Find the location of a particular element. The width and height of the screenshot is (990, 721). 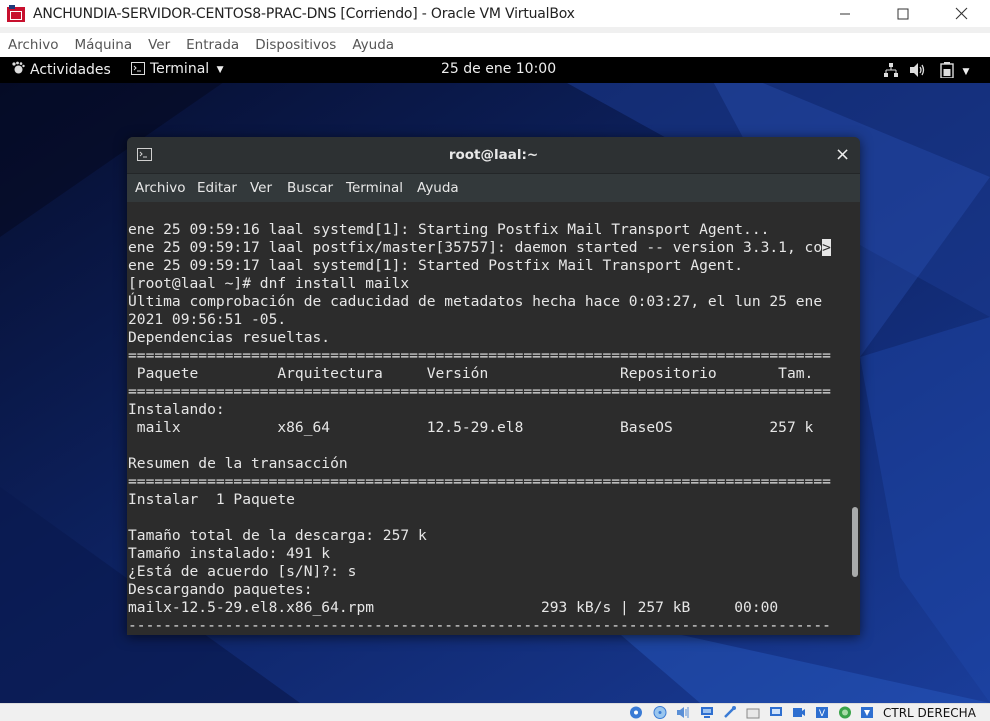

term-menu-buscar: Buscar is located at coordinates (310, 188).